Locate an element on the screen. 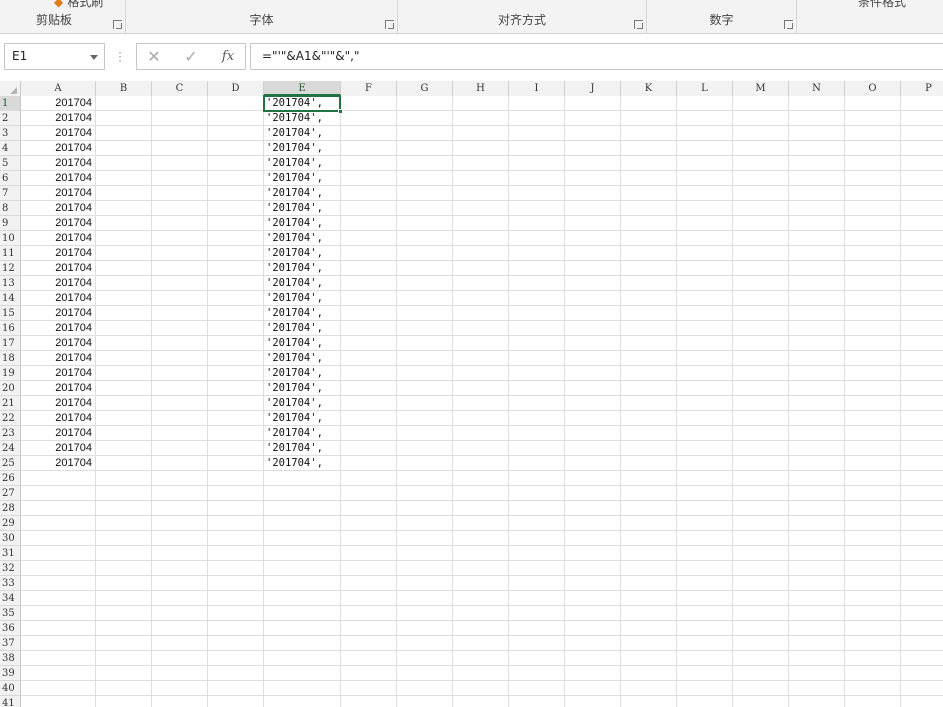 The width and height of the screenshot is (943, 707). cell-a19: 201704 is located at coordinates (58, 373).